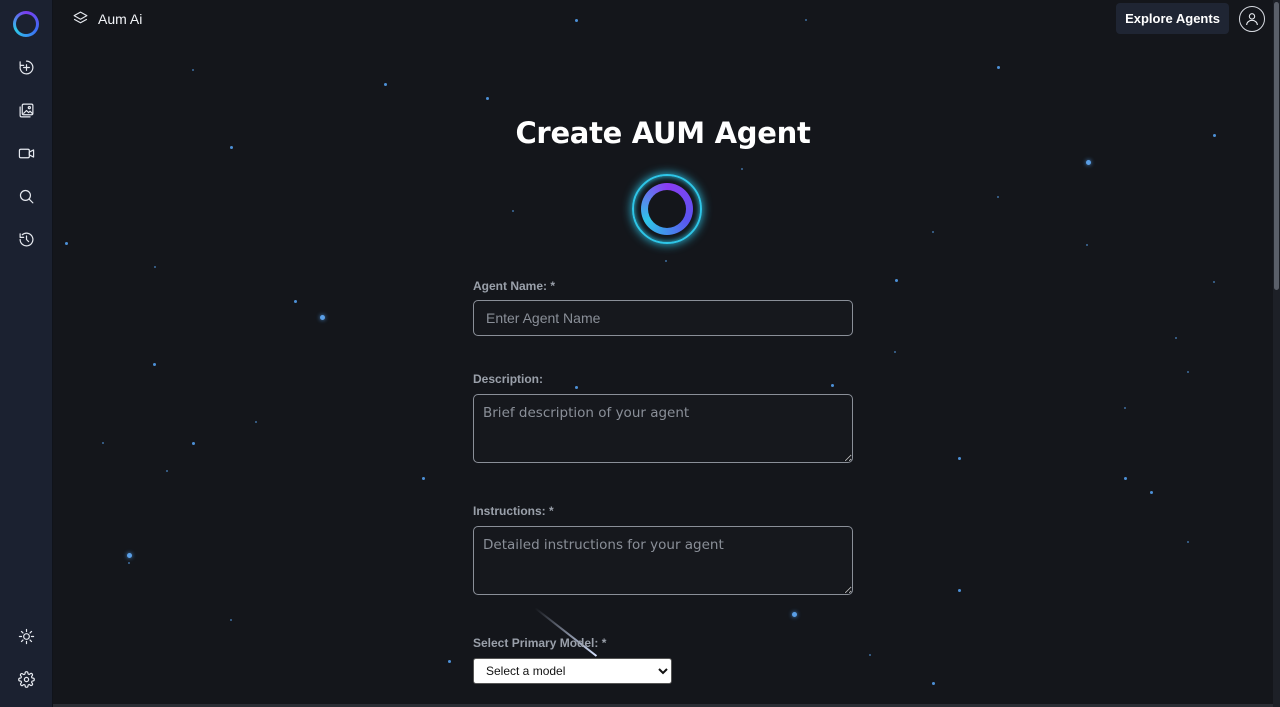 The image size is (1280, 707). I want to click on layers-icon, so click(80, 17).